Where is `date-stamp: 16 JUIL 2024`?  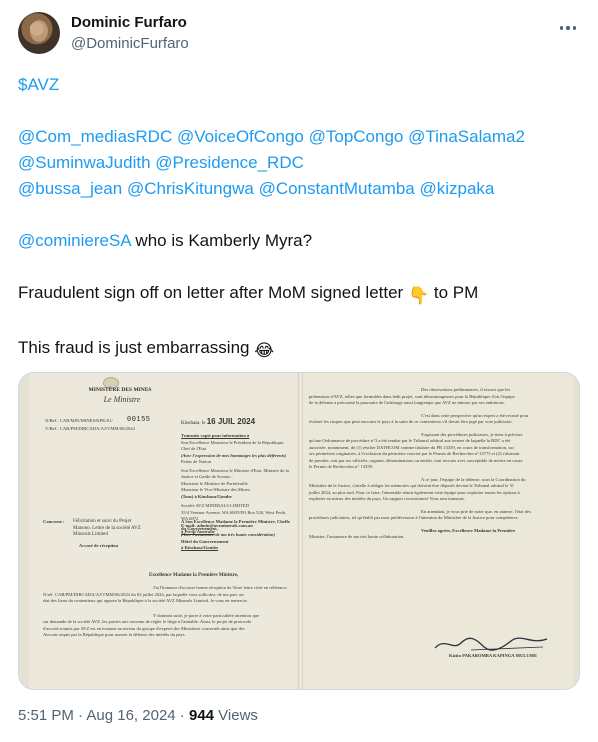
date-stamp: 16 JUIL 2024 is located at coordinates (231, 421).